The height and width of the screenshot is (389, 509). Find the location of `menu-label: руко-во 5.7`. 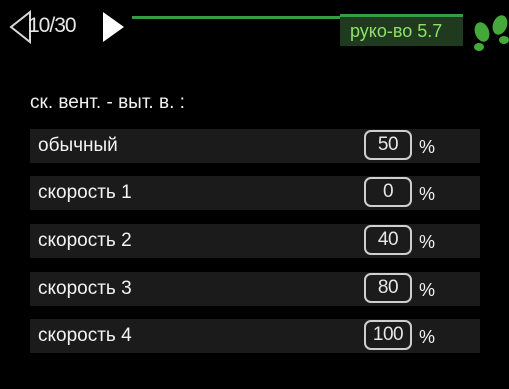

menu-label: руко-во 5.7 is located at coordinates (396, 31).